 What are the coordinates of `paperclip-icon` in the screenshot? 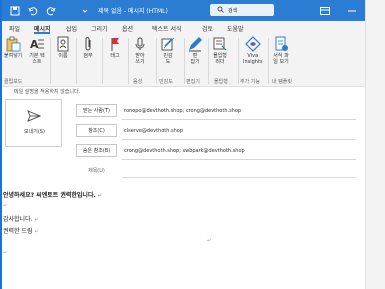 It's located at (88, 44).